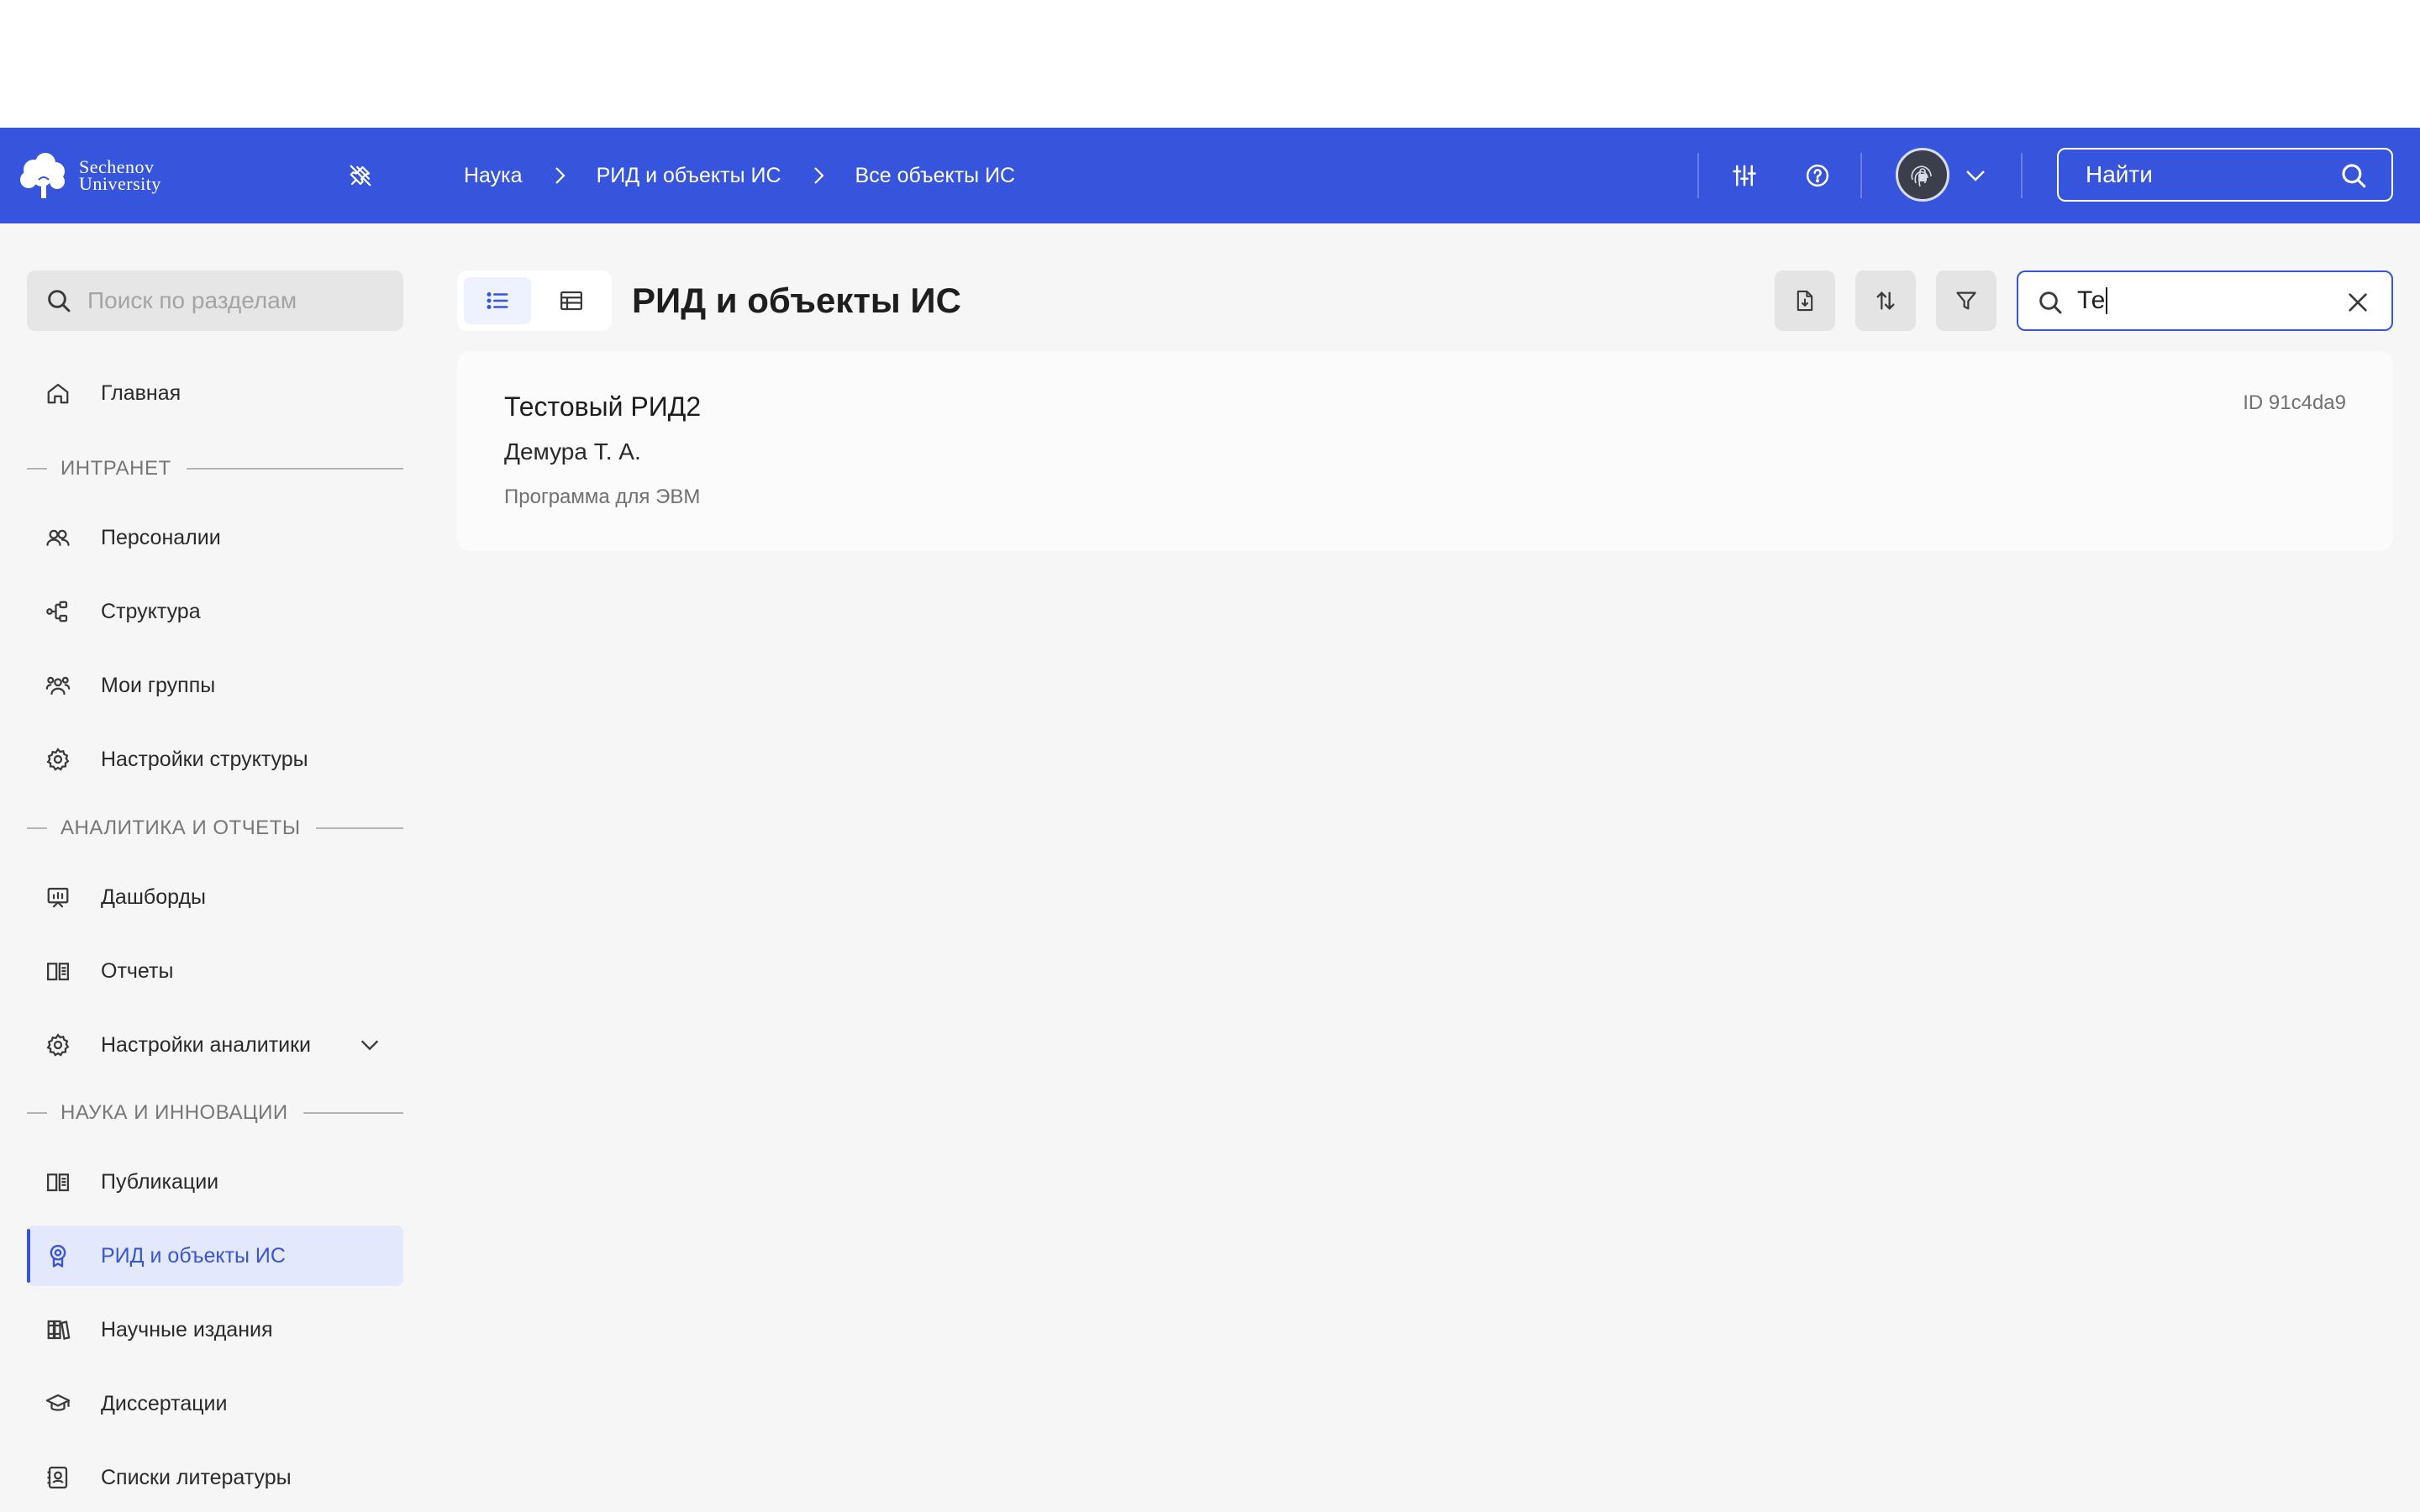 This screenshot has width=2420, height=1512. I want to click on logo-text: Sechenov University, so click(120, 176).